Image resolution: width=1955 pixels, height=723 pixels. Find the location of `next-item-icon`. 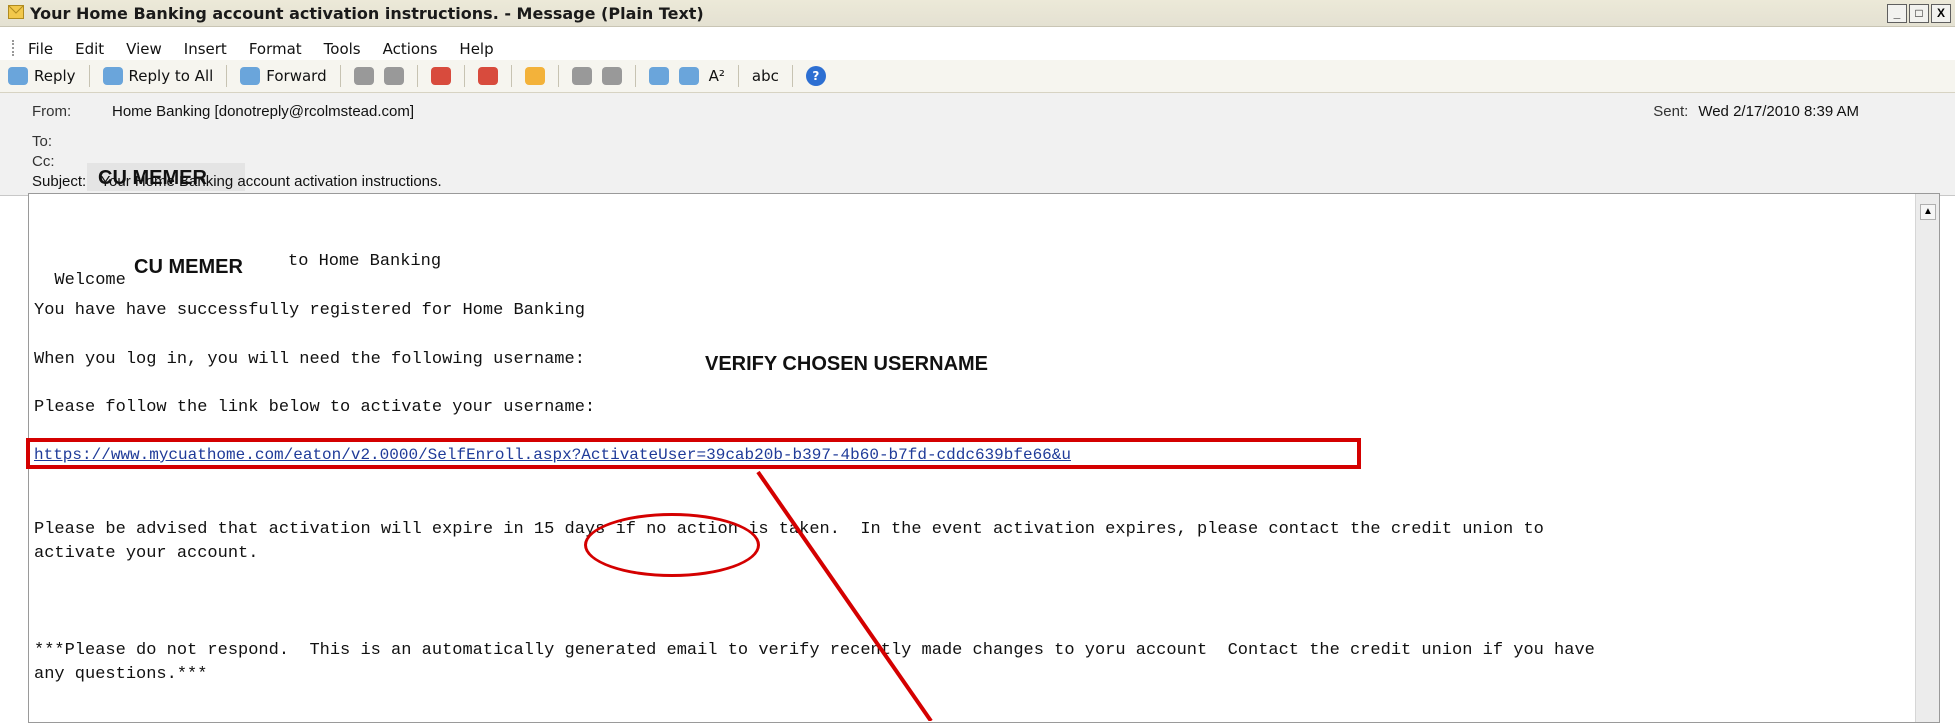

next-item-icon is located at coordinates (688, 76).